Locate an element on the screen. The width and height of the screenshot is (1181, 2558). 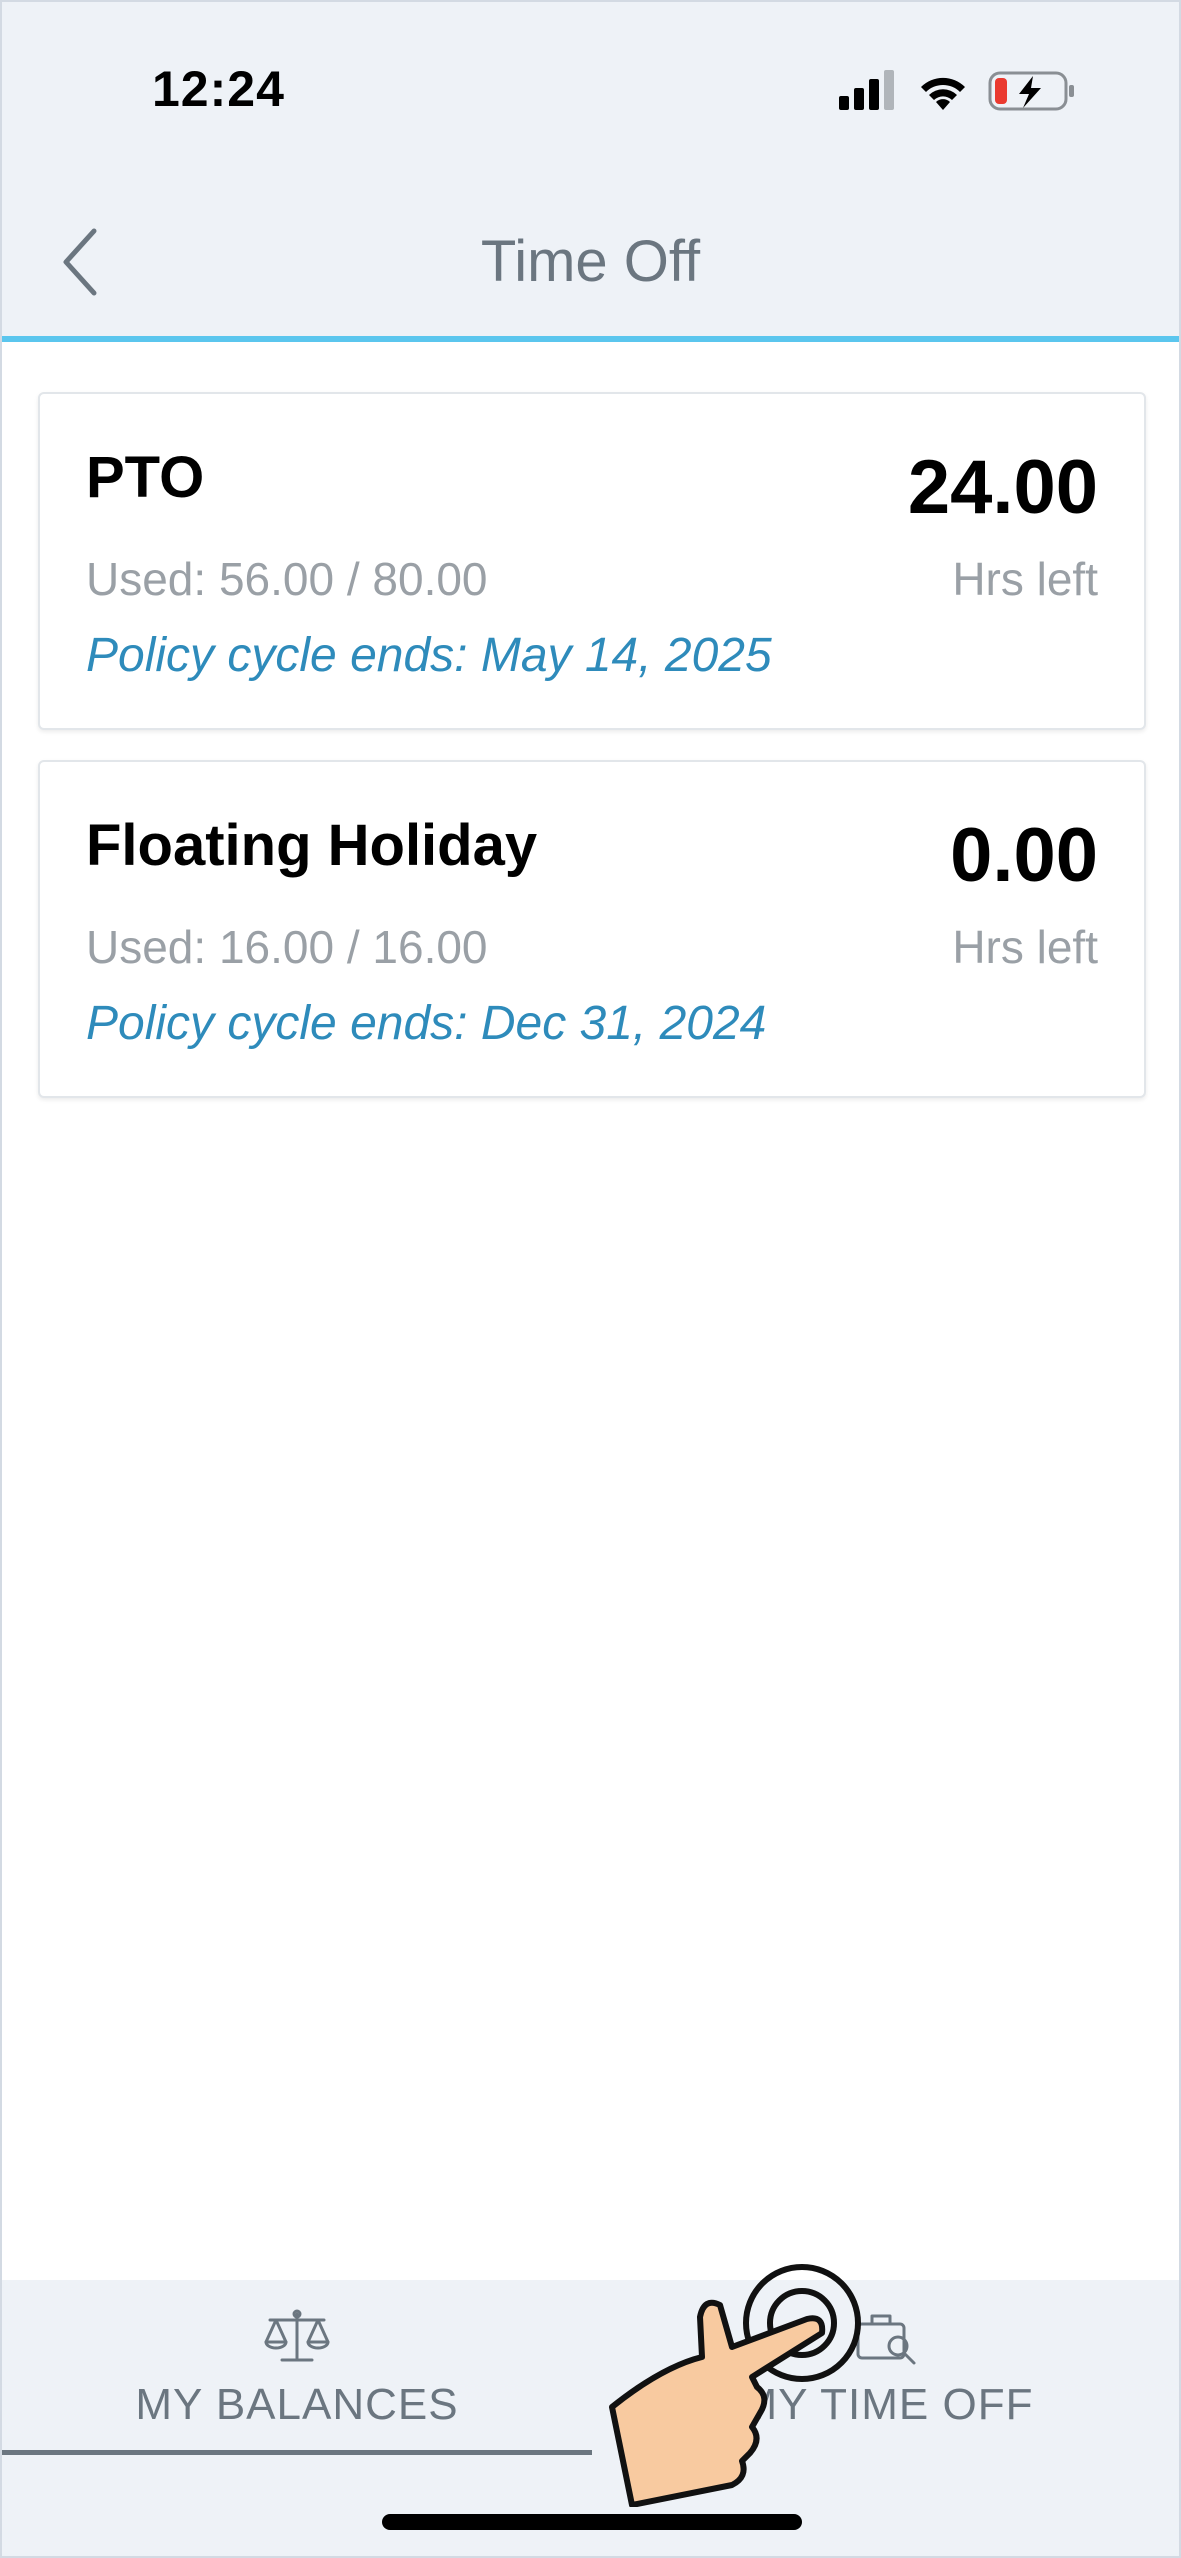
hours-left-value: 24.00 is located at coordinates (1002, 487).